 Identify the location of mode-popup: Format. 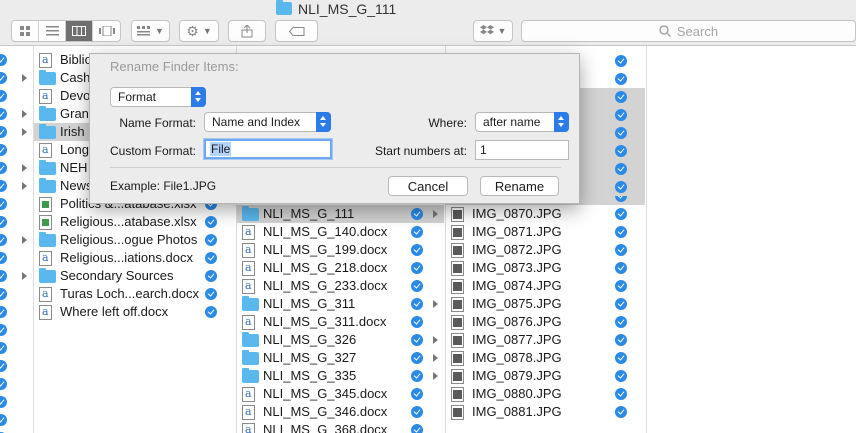
(158, 97).